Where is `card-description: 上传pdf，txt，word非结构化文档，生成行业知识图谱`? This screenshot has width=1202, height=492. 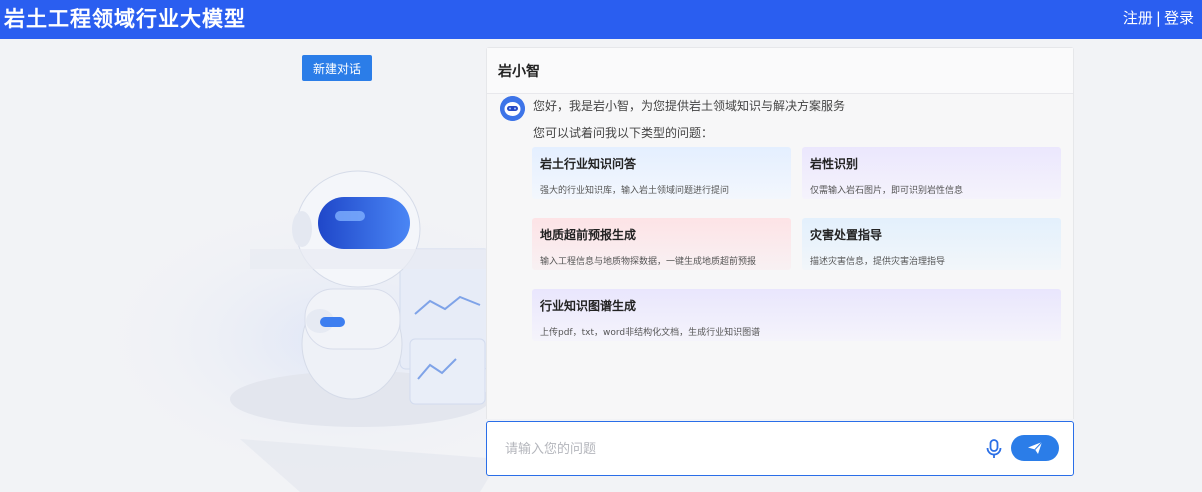 card-description: 上传pdf，txt，word非结构化文档，生成行业知识图谱 is located at coordinates (650, 333).